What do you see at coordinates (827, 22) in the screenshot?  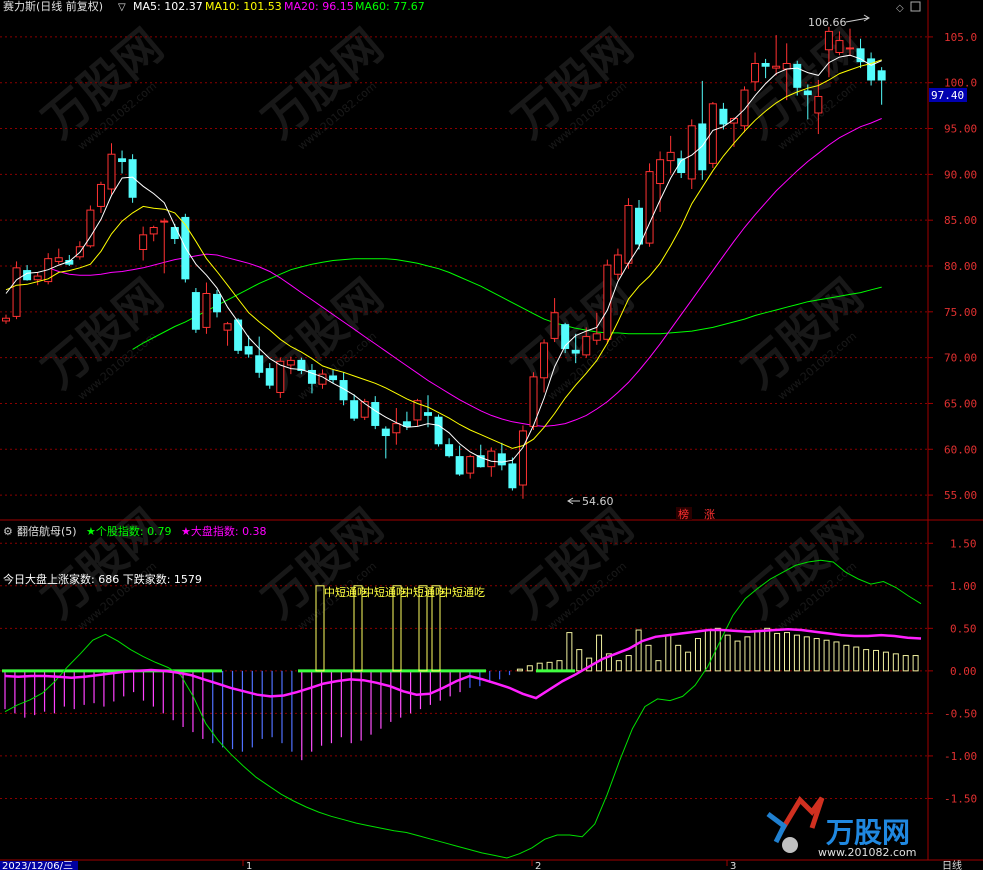 I see `high-label: 106.66` at bounding box center [827, 22].